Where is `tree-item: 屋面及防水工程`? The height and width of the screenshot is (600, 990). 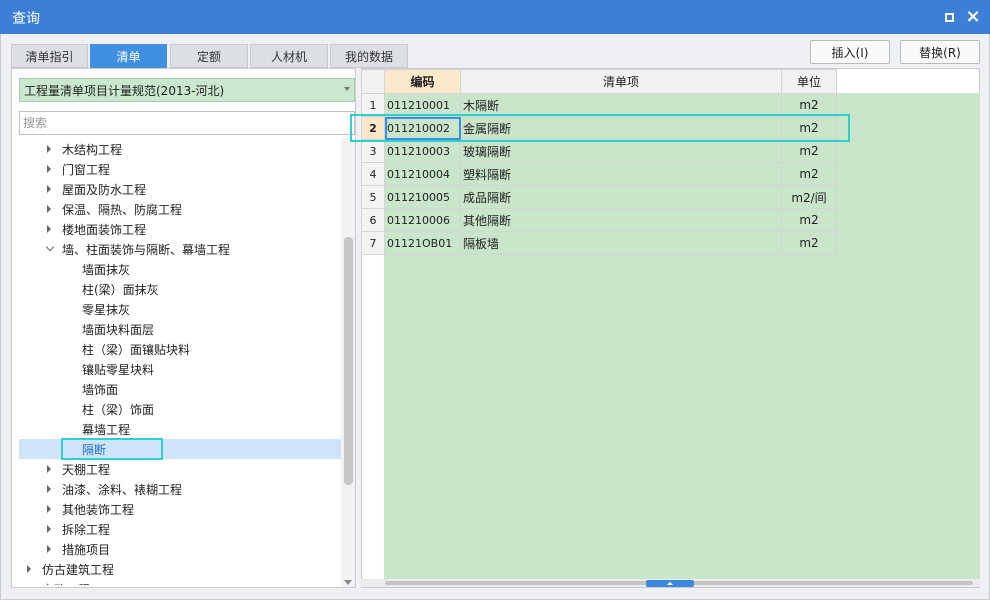
tree-item: 屋面及防水工程 is located at coordinates (180, 189).